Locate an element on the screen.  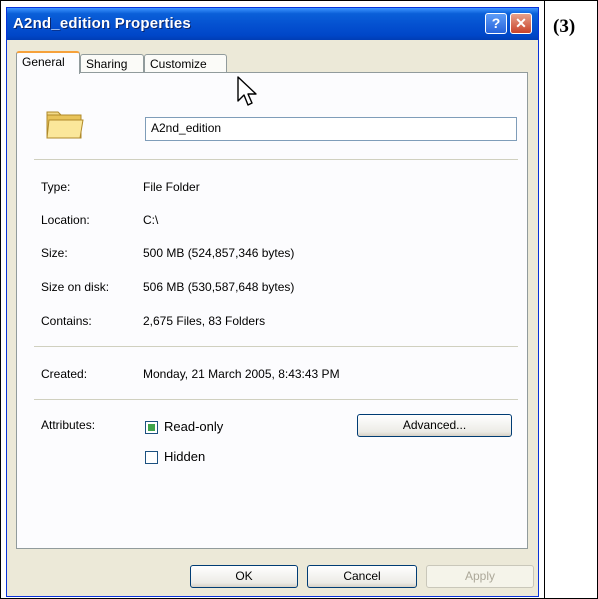
tab-sharing: Sharing is located at coordinates (112, 63).